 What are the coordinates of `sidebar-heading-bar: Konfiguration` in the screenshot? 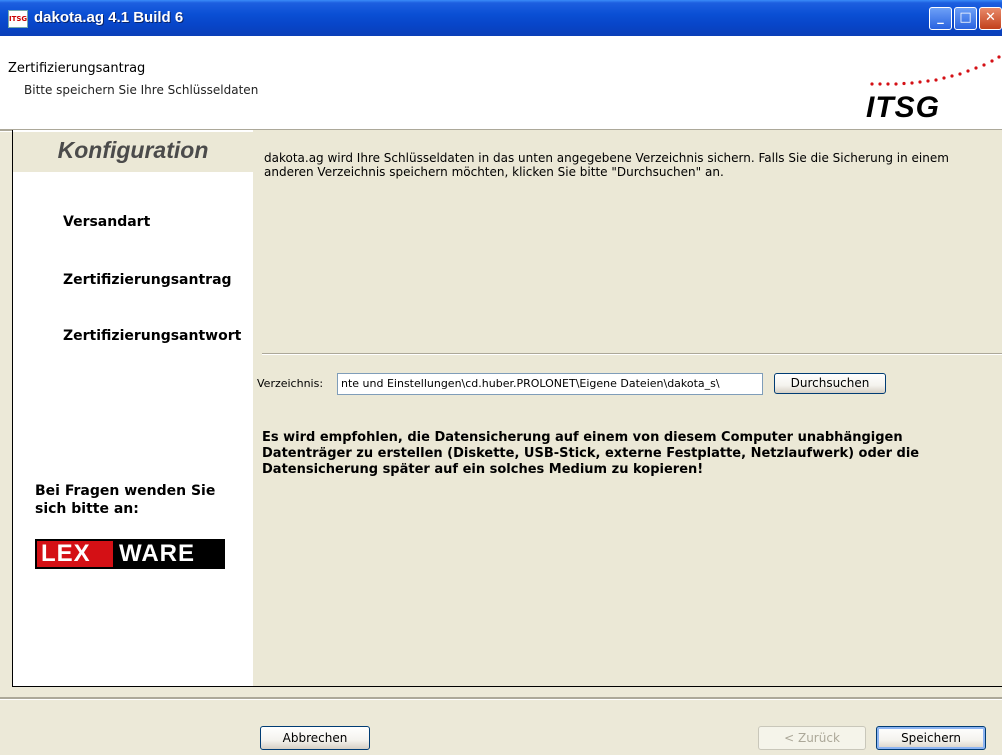 It's located at (133, 152).